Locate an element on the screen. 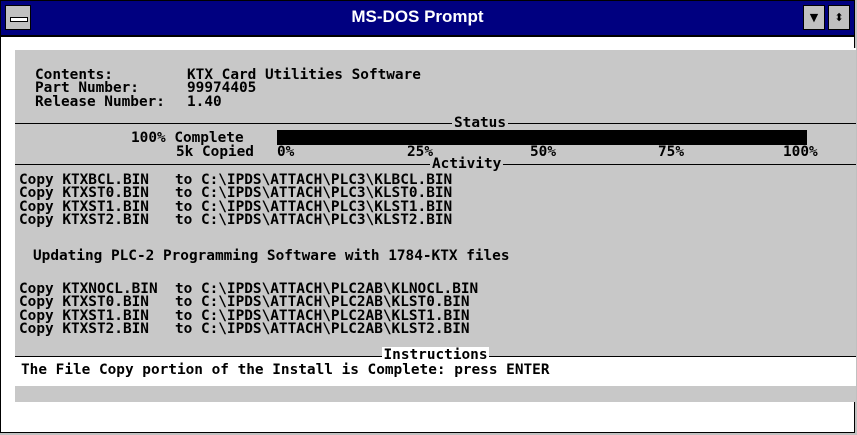 Image resolution: width=857 pixels, height=435 pixels. system-menu-button is located at coordinates (18, 17).